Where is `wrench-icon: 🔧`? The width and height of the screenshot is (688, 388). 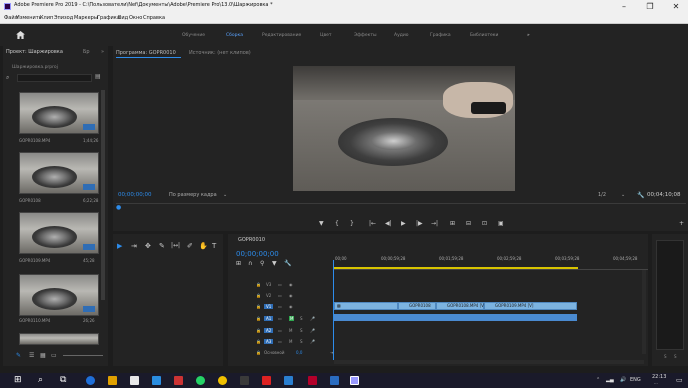 wrench-icon: 🔧 is located at coordinates (640, 195).